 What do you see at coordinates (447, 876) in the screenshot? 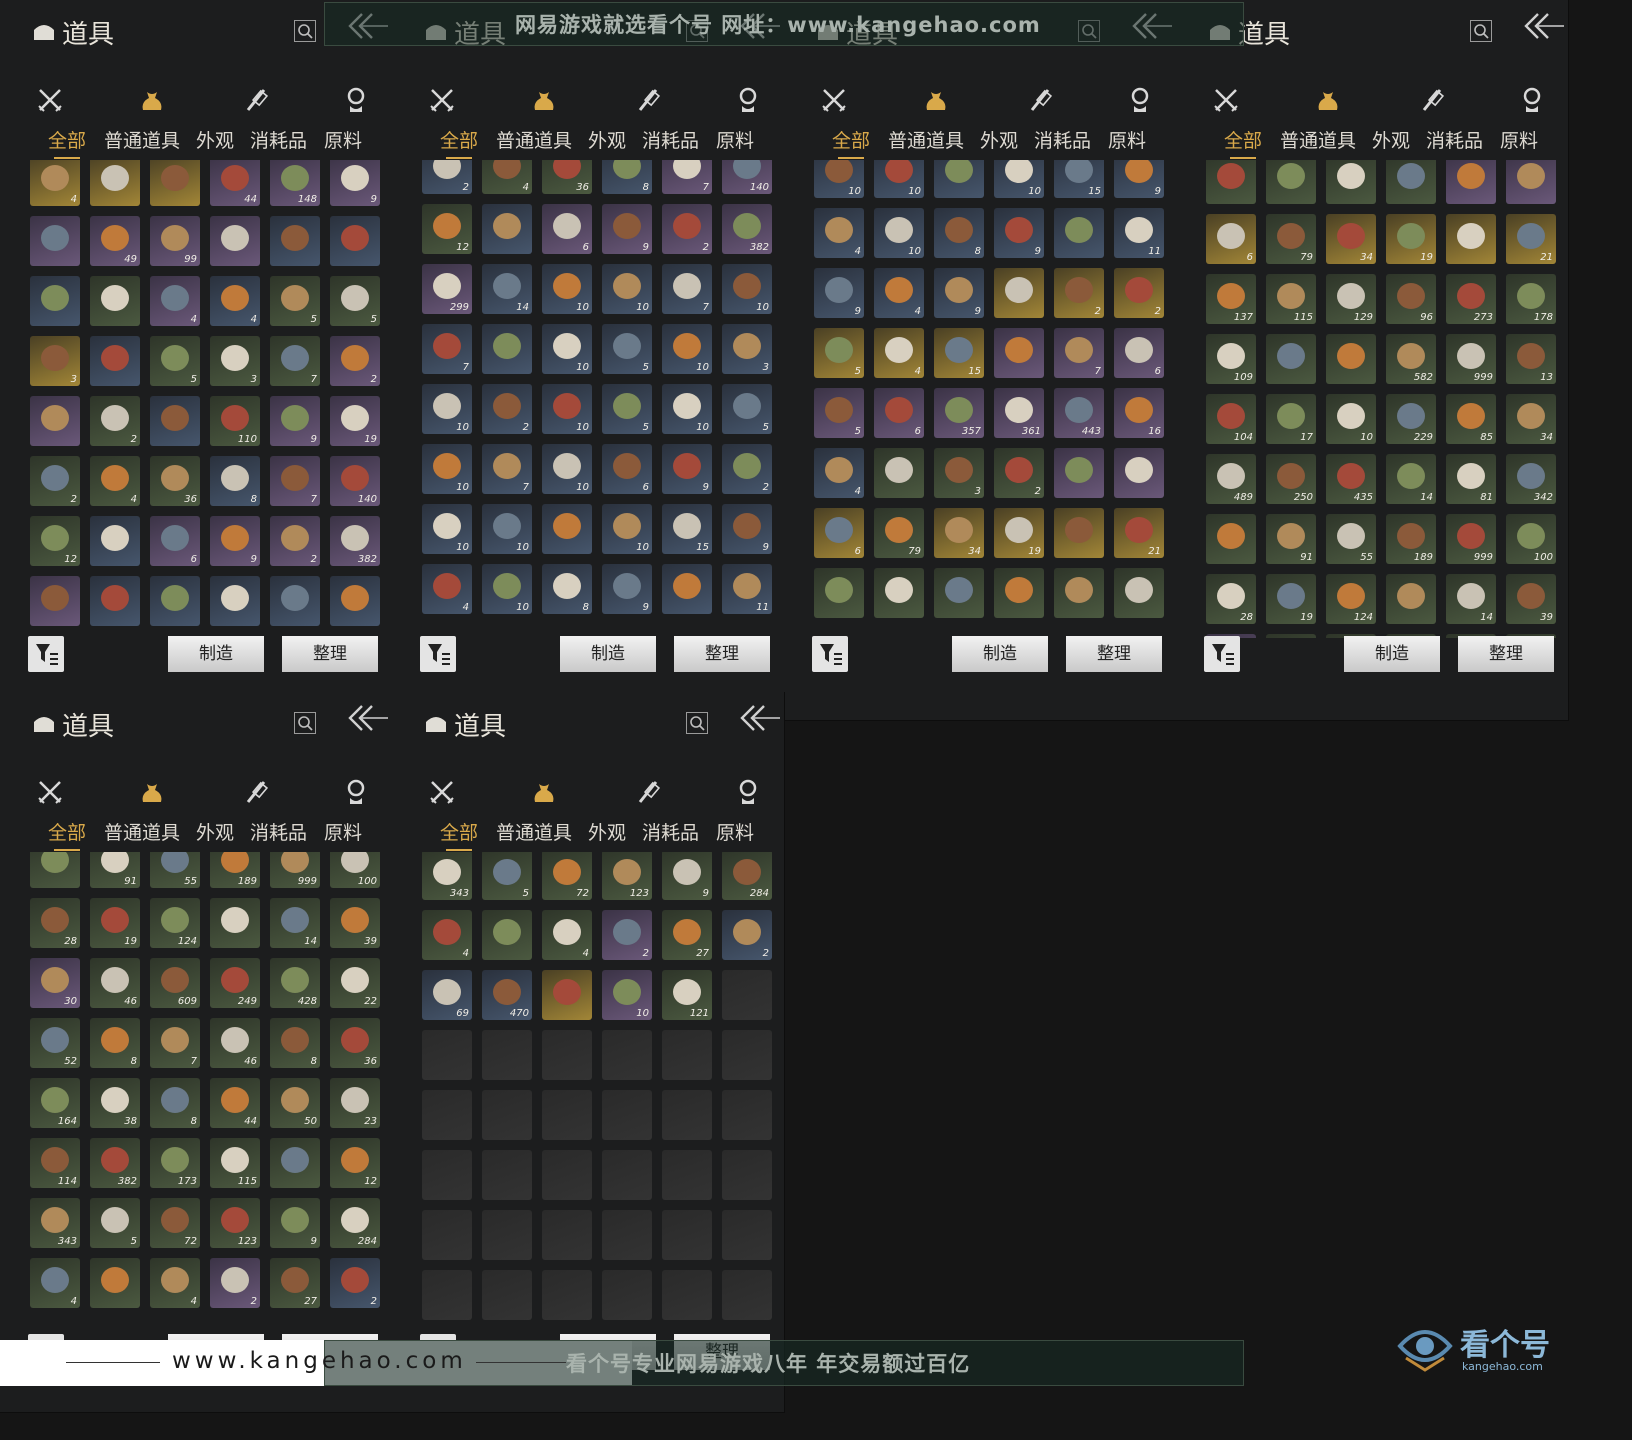
I see `item-slot: 343` at bounding box center [447, 876].